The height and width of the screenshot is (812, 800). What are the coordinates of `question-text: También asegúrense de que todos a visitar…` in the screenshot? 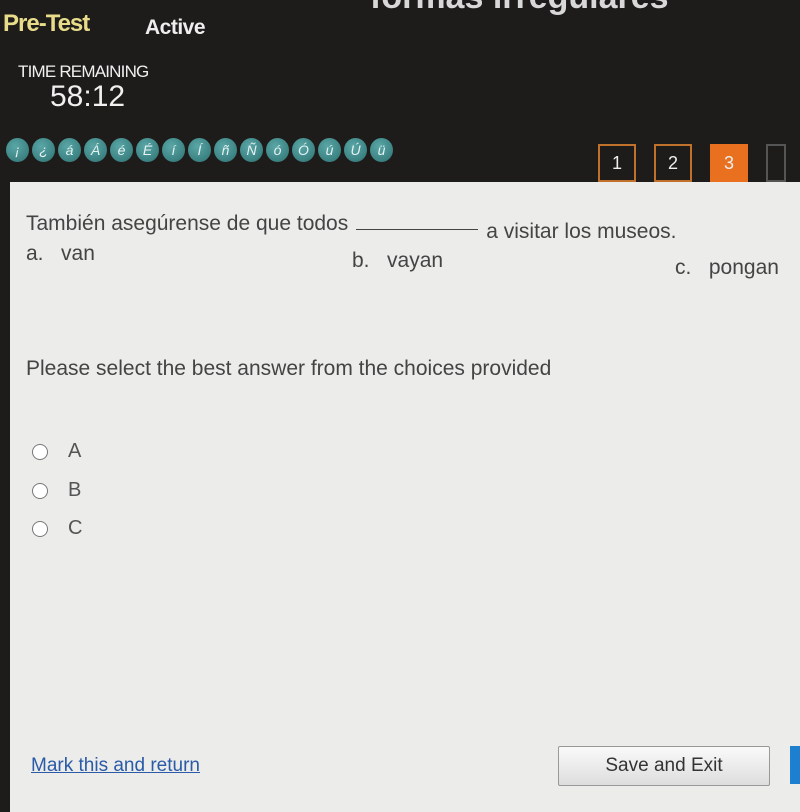 It's located at (351, 227).